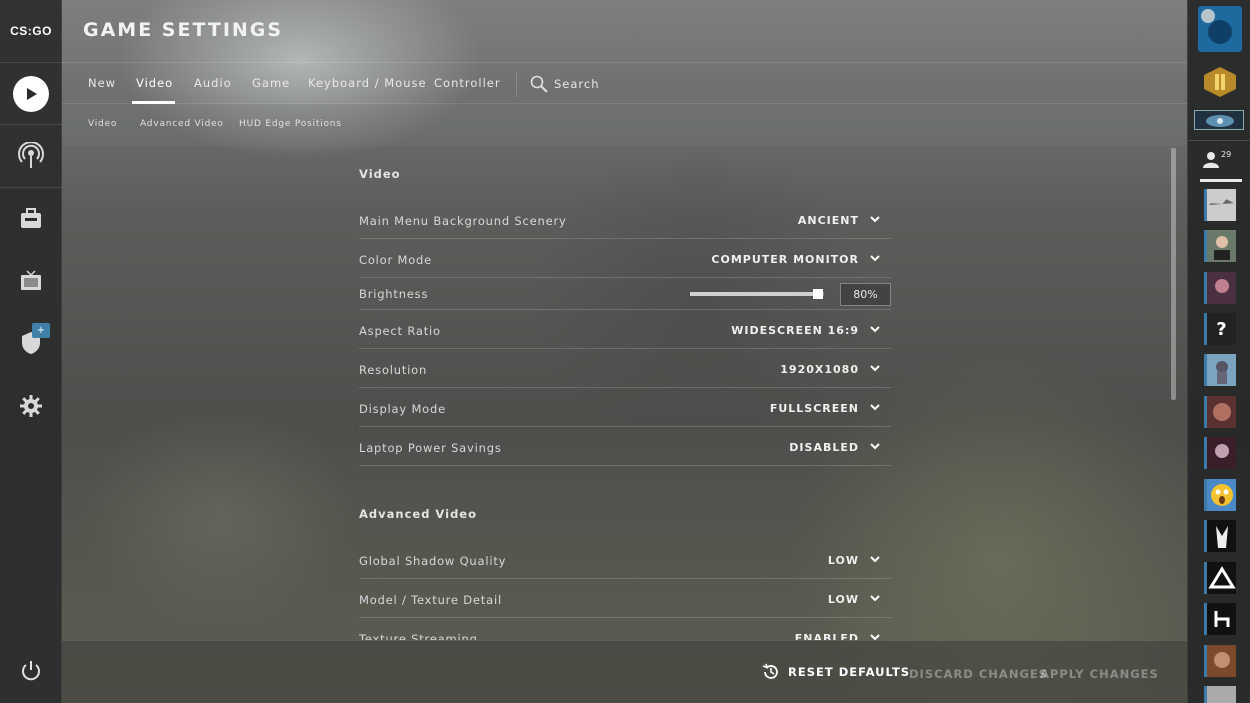 The image size is (1250, 703). What do you see at coordinates (625, 368) in the screenshot?
I see `setting-row-resolution: Resolution 1920X1080` at bounding box center [625, 368].